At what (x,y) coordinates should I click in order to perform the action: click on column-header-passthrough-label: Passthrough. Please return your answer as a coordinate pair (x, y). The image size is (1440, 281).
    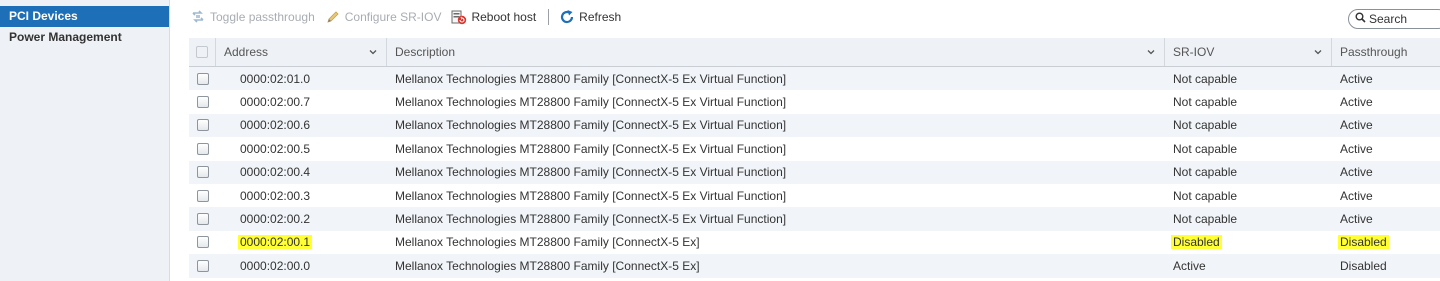
    Looking at the image, I should click on (1374, 52).